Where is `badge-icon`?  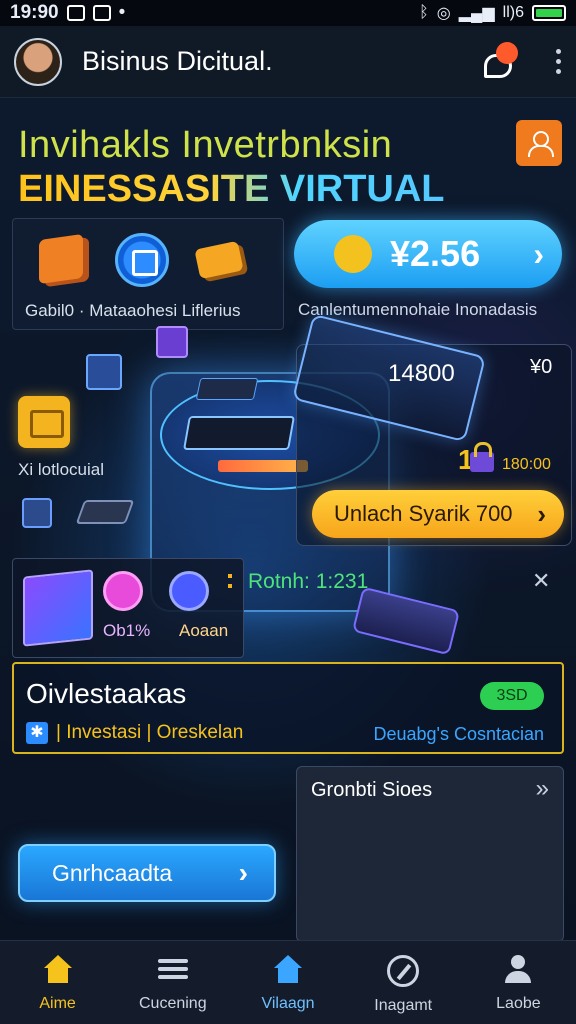 badge-icon is located at coordinates (189, 591).